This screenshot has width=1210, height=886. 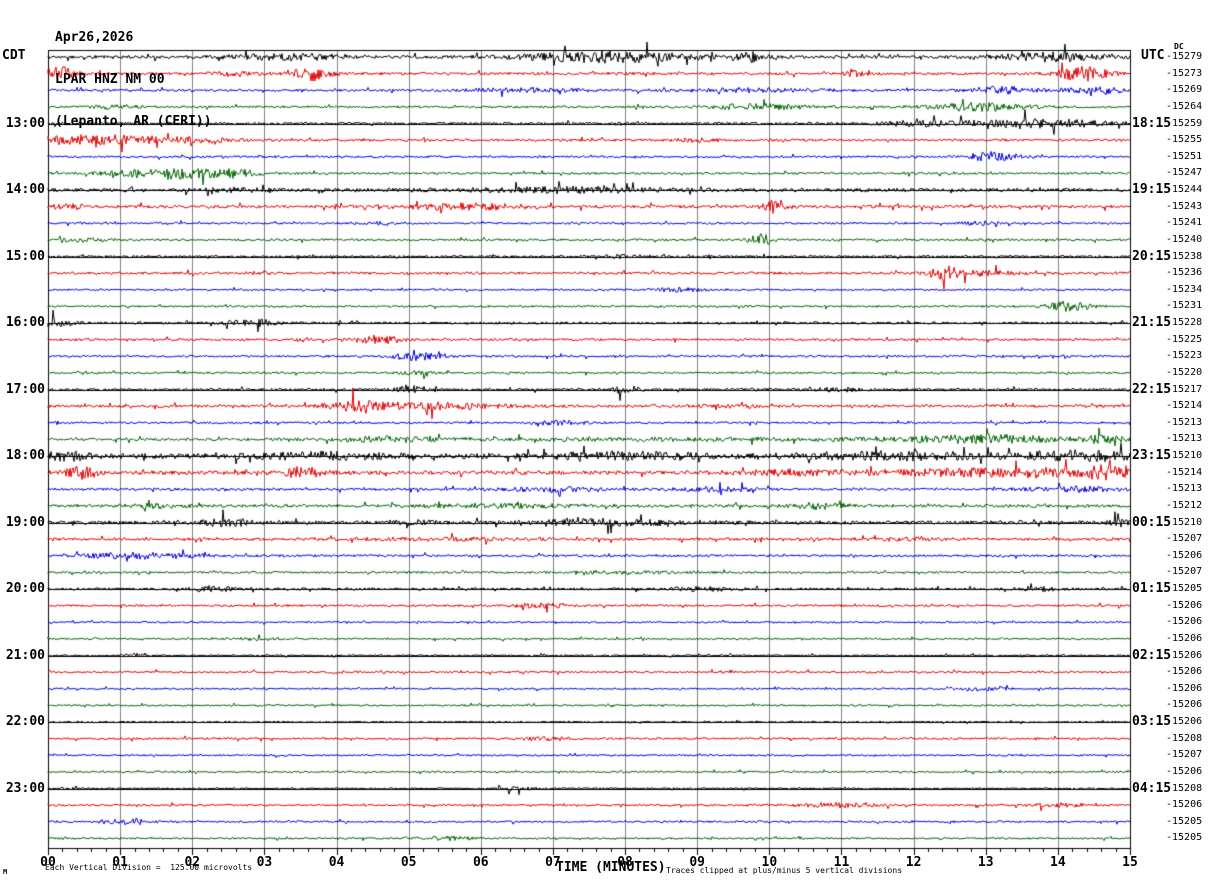 What do you see at coordinates (1184, 273) in the screenshot?
I see `dc-offset-value: -15236` at bounding box center [1184, 273].